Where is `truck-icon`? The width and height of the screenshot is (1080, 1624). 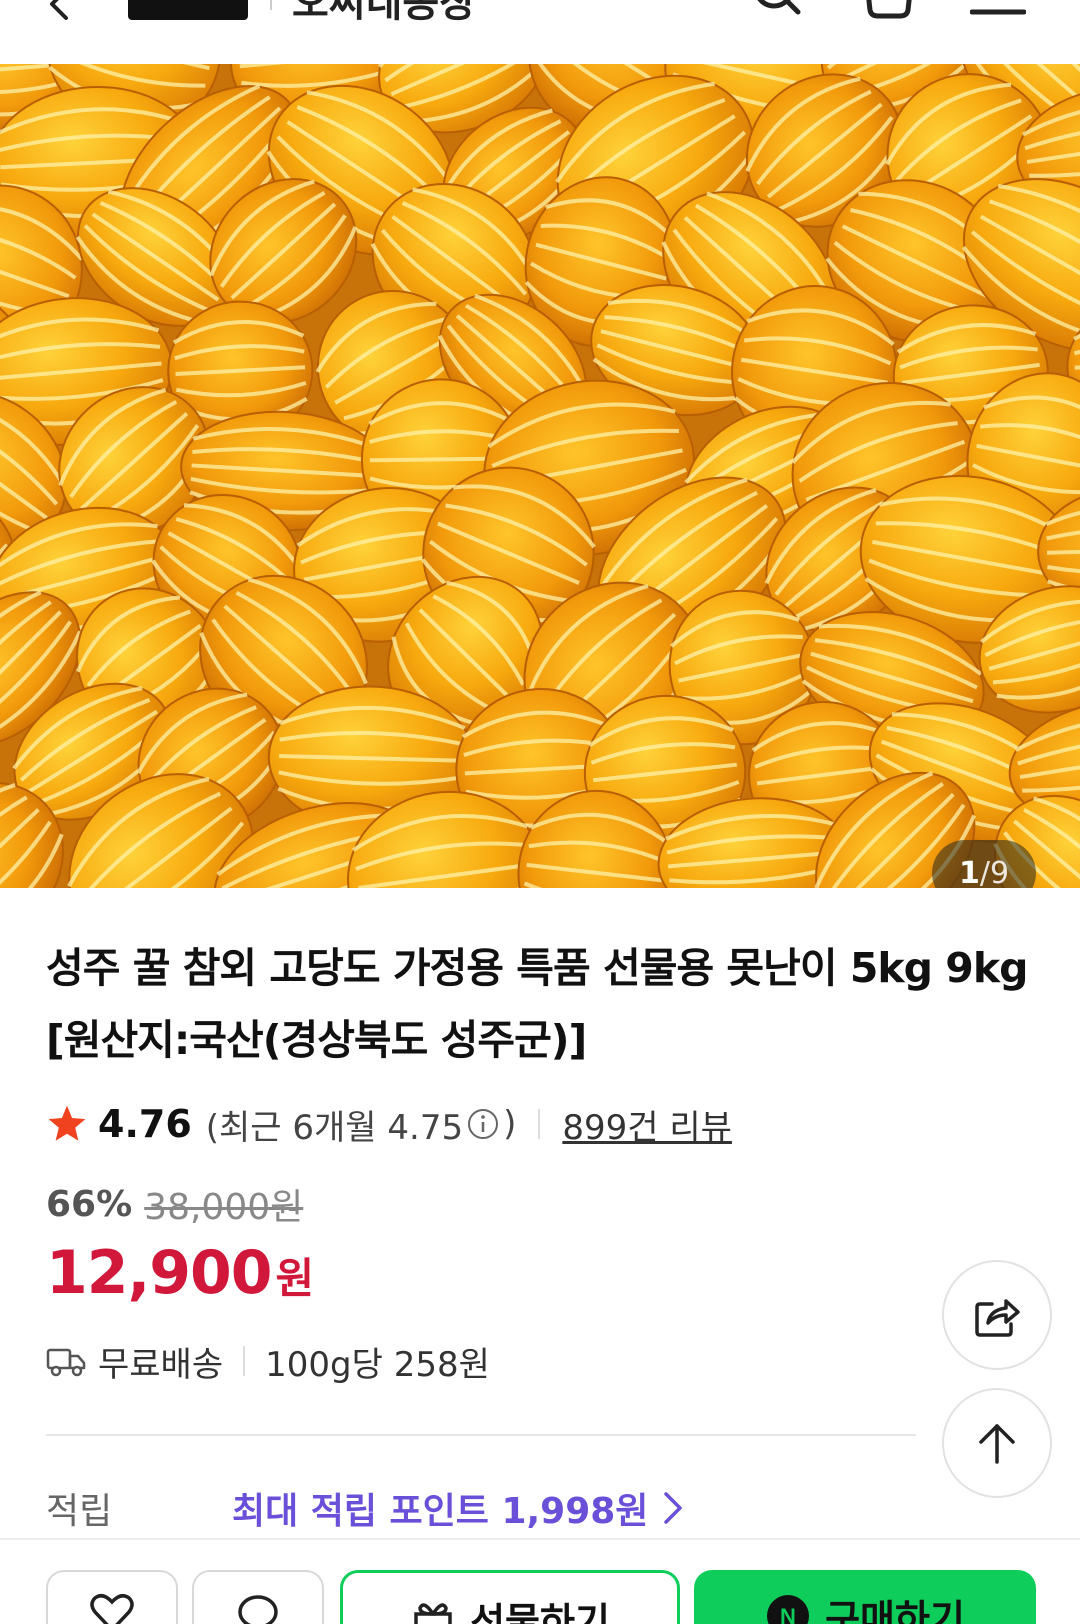 truck-icon is located at coordinates (66, 1362).